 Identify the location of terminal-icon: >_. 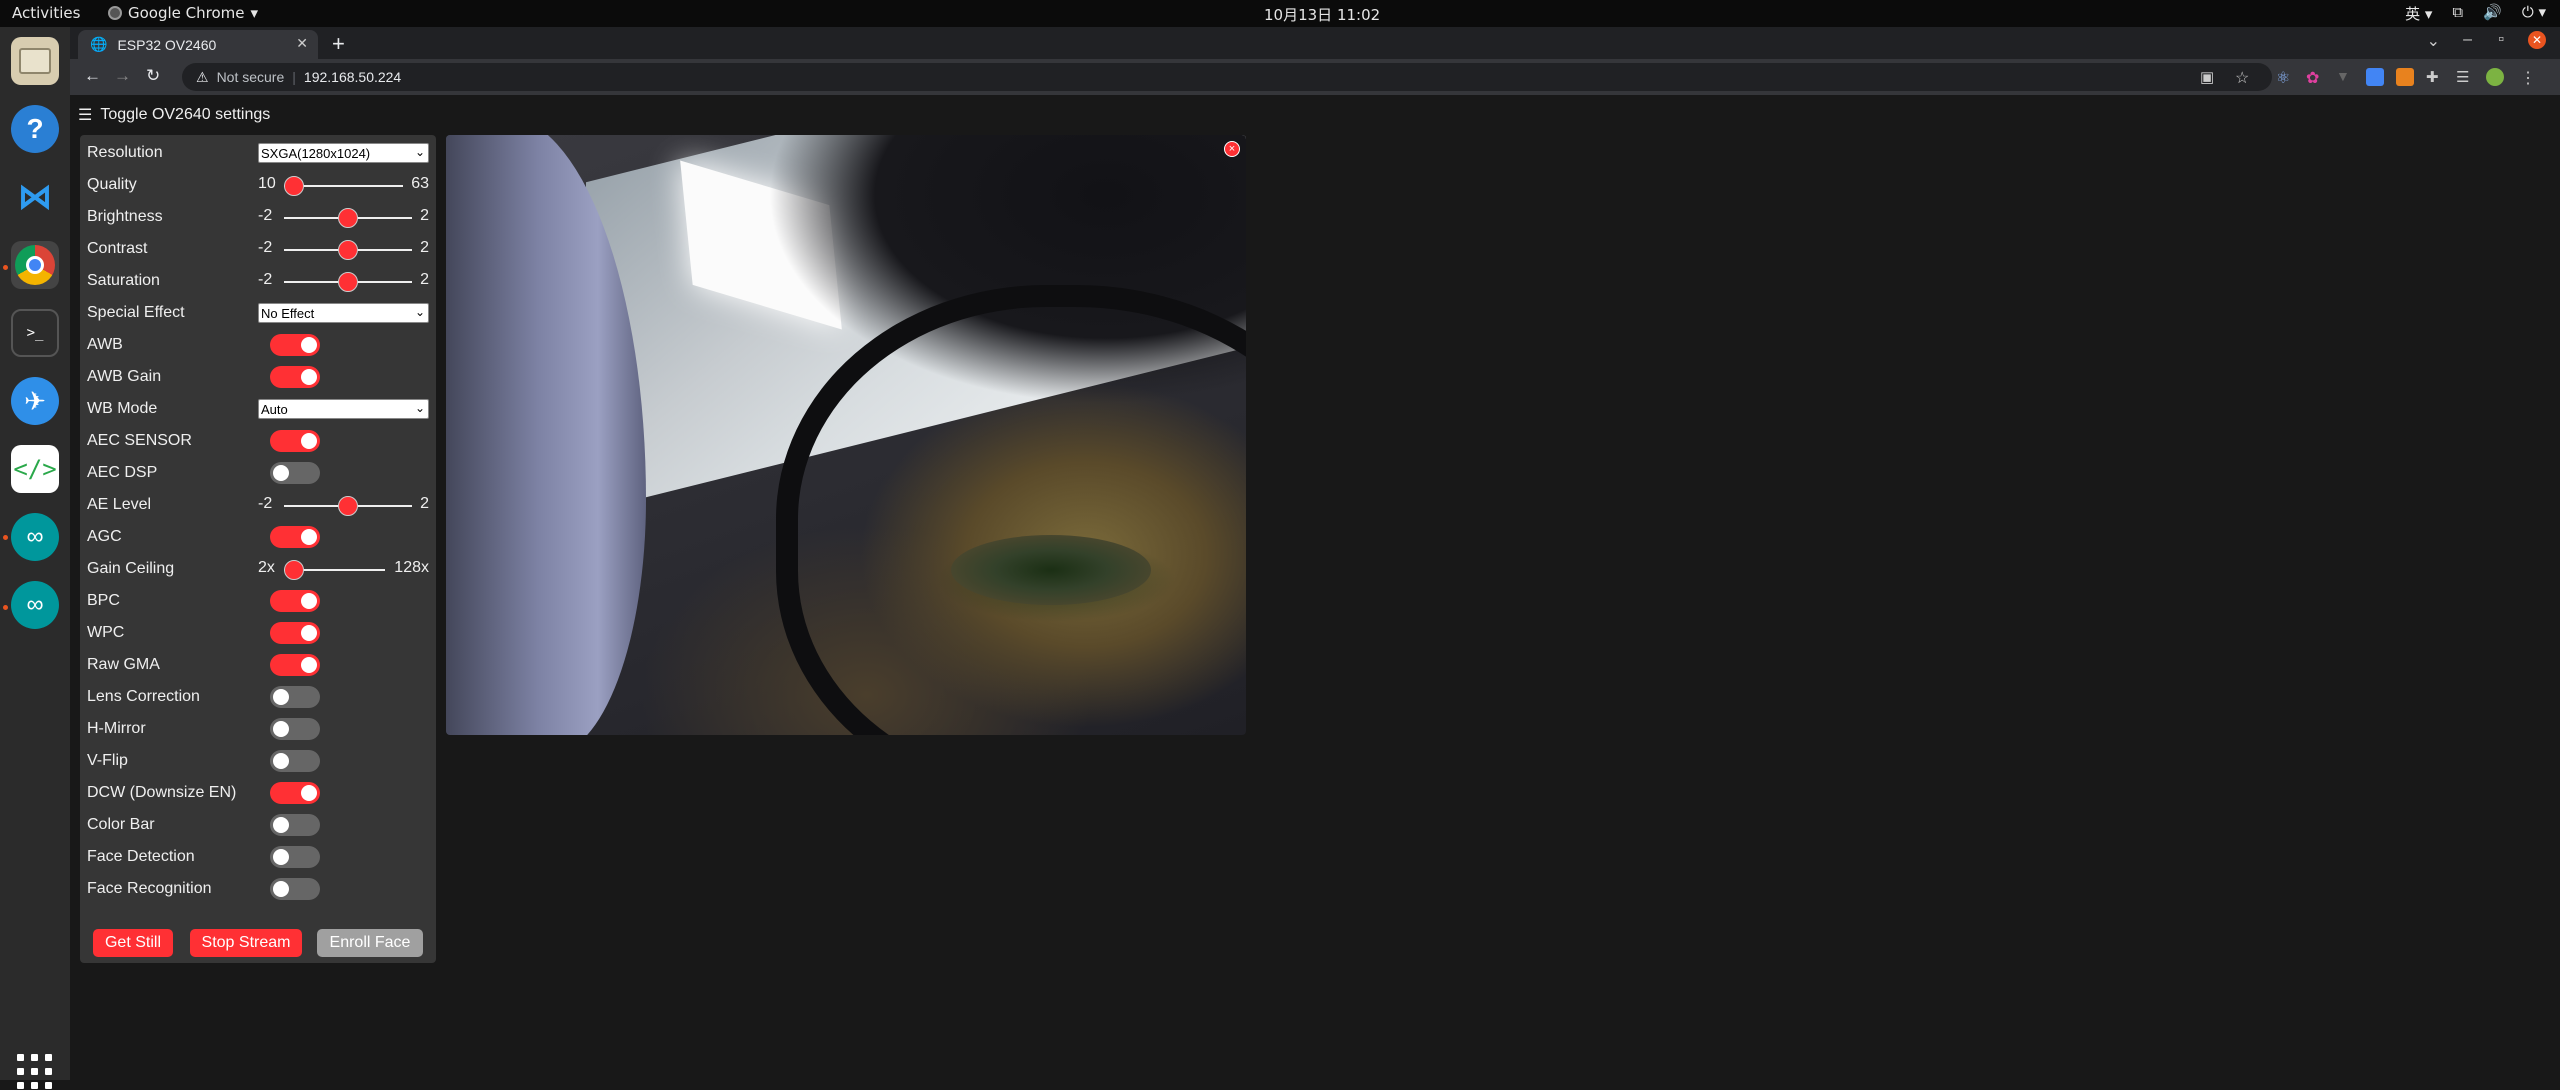
(35, 333).